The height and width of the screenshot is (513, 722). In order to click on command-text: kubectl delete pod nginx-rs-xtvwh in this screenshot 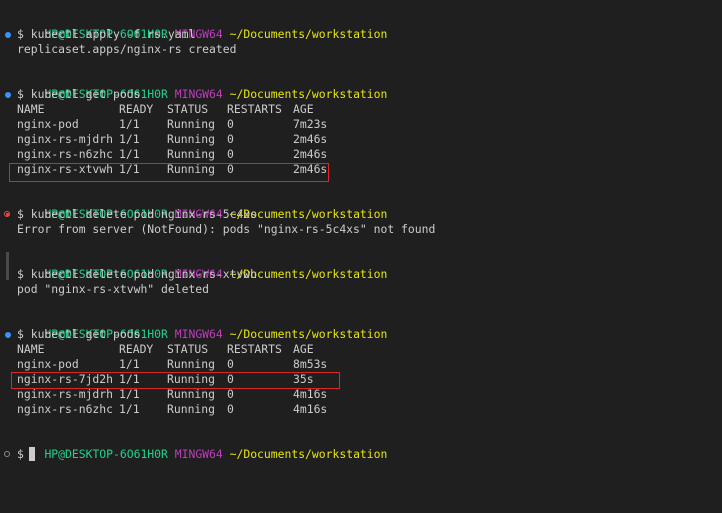, I will do `click(144, 274)`.